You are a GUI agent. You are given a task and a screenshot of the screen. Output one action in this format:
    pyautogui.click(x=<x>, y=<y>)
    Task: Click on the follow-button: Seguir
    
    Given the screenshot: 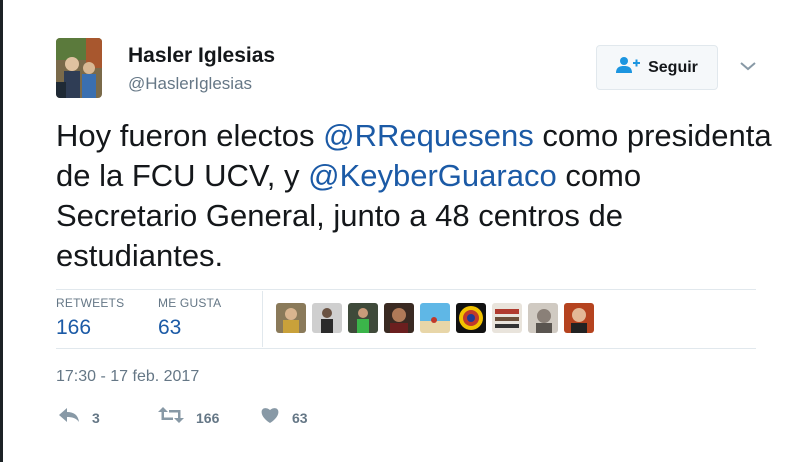 What is the action you would take?
    pyautogui.click(x=657, y=67)
    